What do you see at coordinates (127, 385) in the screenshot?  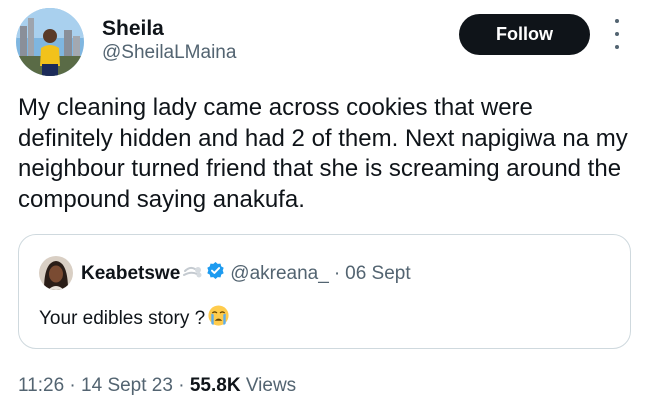 I see `tweet-date: 14 Sept 23` at bounding box center [127, 385].